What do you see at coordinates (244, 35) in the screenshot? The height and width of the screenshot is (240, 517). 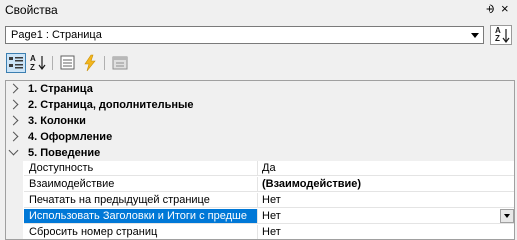 I see `object-selector: Page1 : Страница` at bounding box center [244, 35].